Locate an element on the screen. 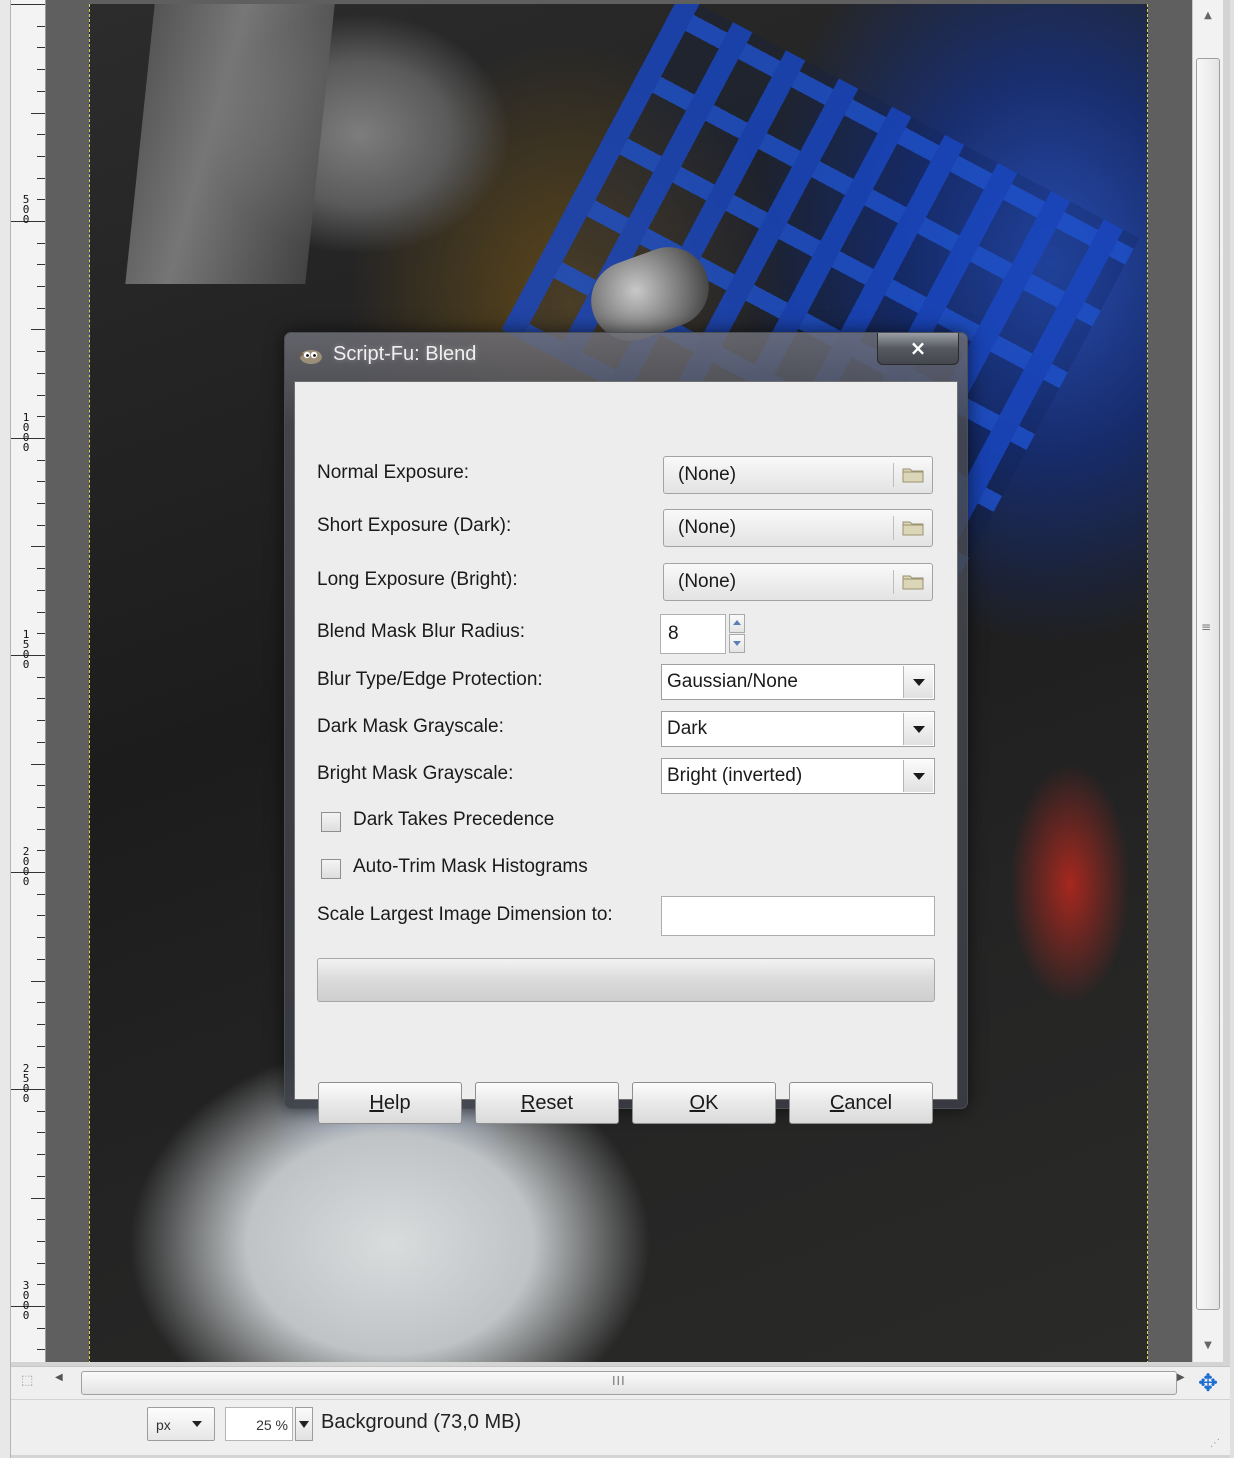  long-exposure-value: (None) is located at coordinates (707, 581).